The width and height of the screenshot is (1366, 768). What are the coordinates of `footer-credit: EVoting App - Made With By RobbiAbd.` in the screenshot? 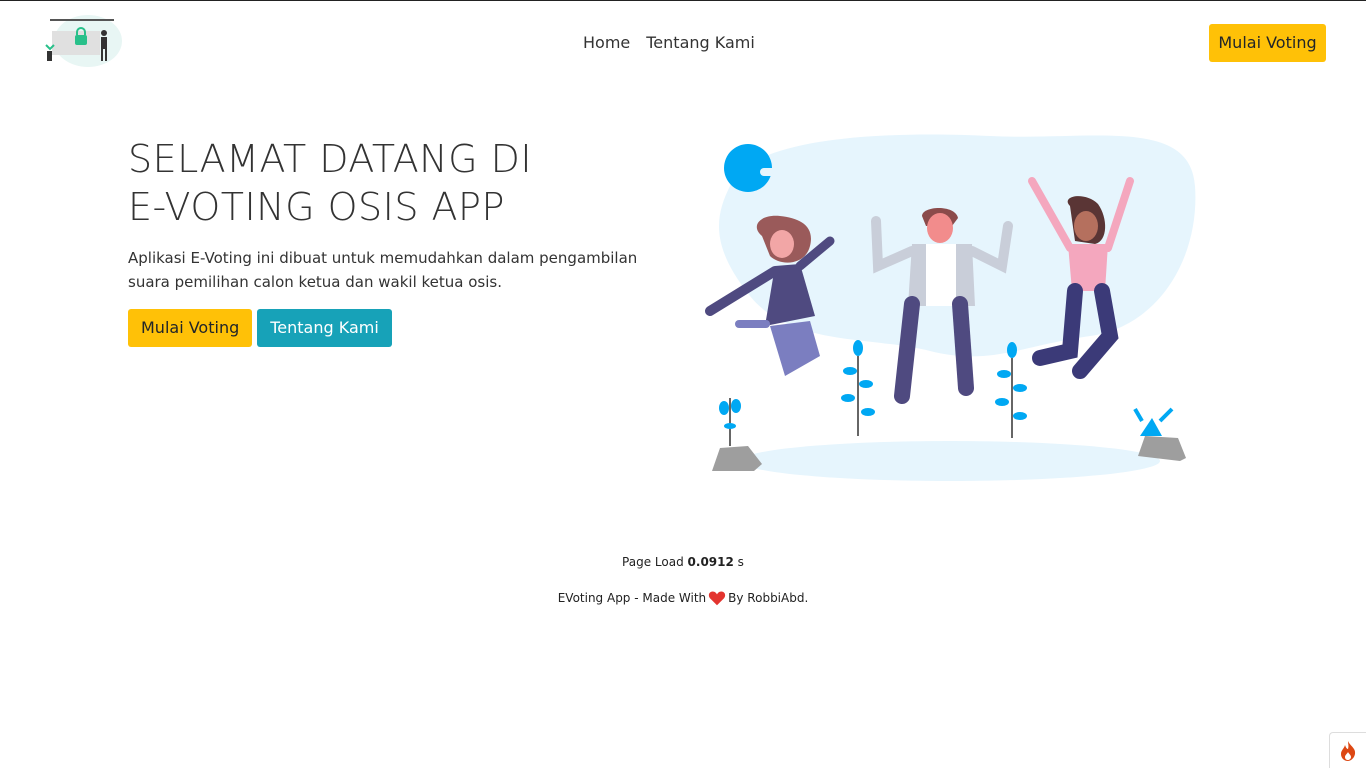 It's located at (683, 598).